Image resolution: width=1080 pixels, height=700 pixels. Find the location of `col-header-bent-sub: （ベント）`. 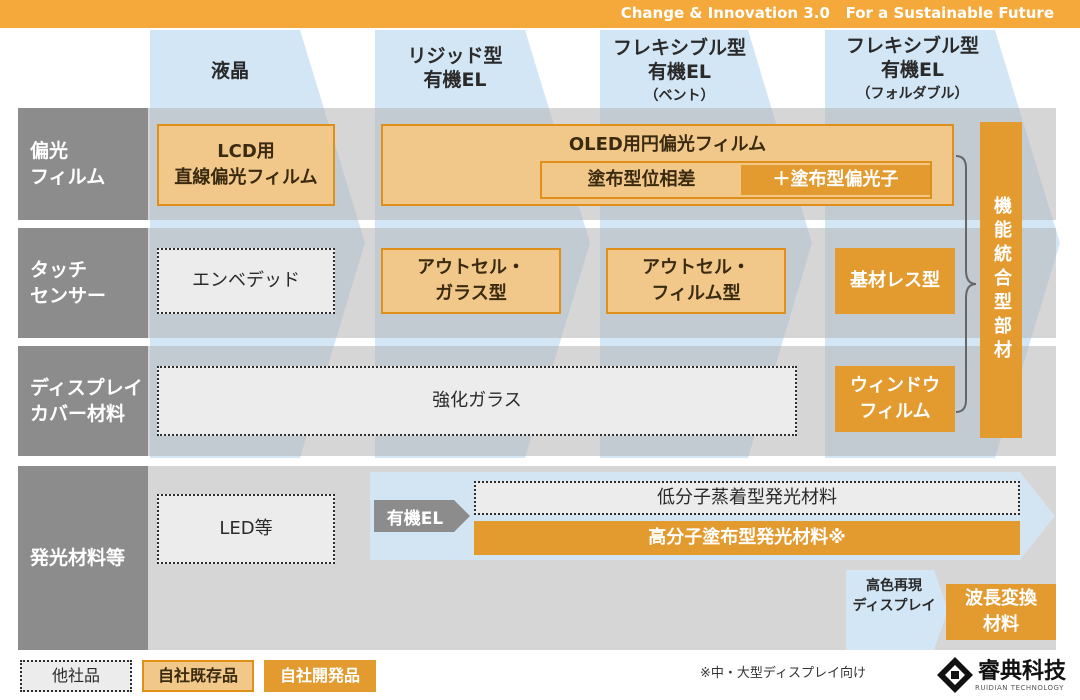

col-header-bent-sub: （ベント） is located at coordinates (679, 96).